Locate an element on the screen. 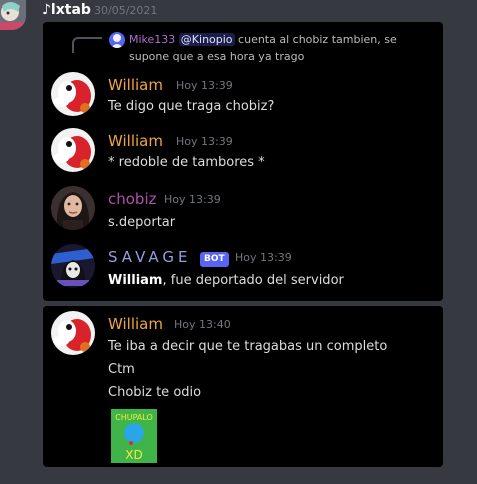  author-name: SAVAGE is located at coordinates (150, 257).